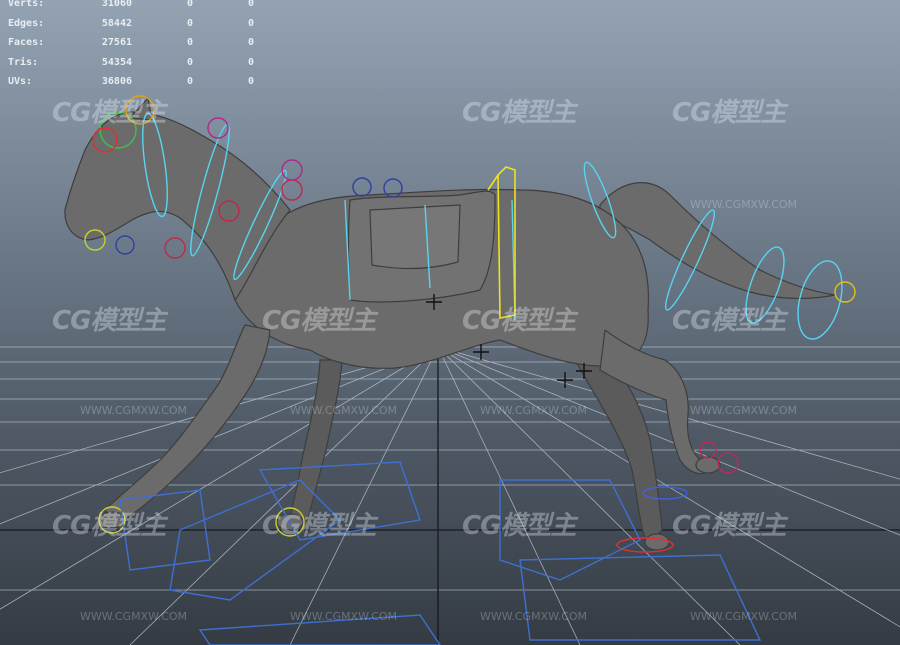 The width and height of the screenshot is (900, 645). Describe the element at coordinates (728, 463) in the screenshot. I see `foot-ctrl` at that location.